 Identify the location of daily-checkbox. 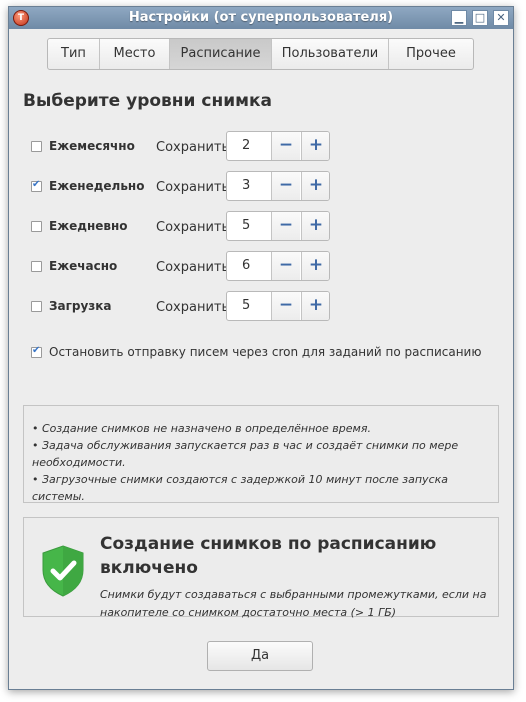
(36, 226).